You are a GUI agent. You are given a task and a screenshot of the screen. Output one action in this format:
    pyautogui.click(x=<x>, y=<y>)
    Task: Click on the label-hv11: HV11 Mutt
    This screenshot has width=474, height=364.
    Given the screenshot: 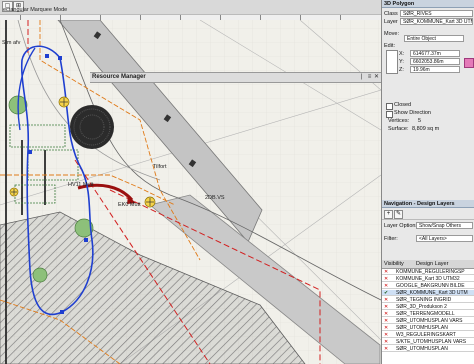 What is the action you would take?
    pyautogui.click(x=81, y=185)
    